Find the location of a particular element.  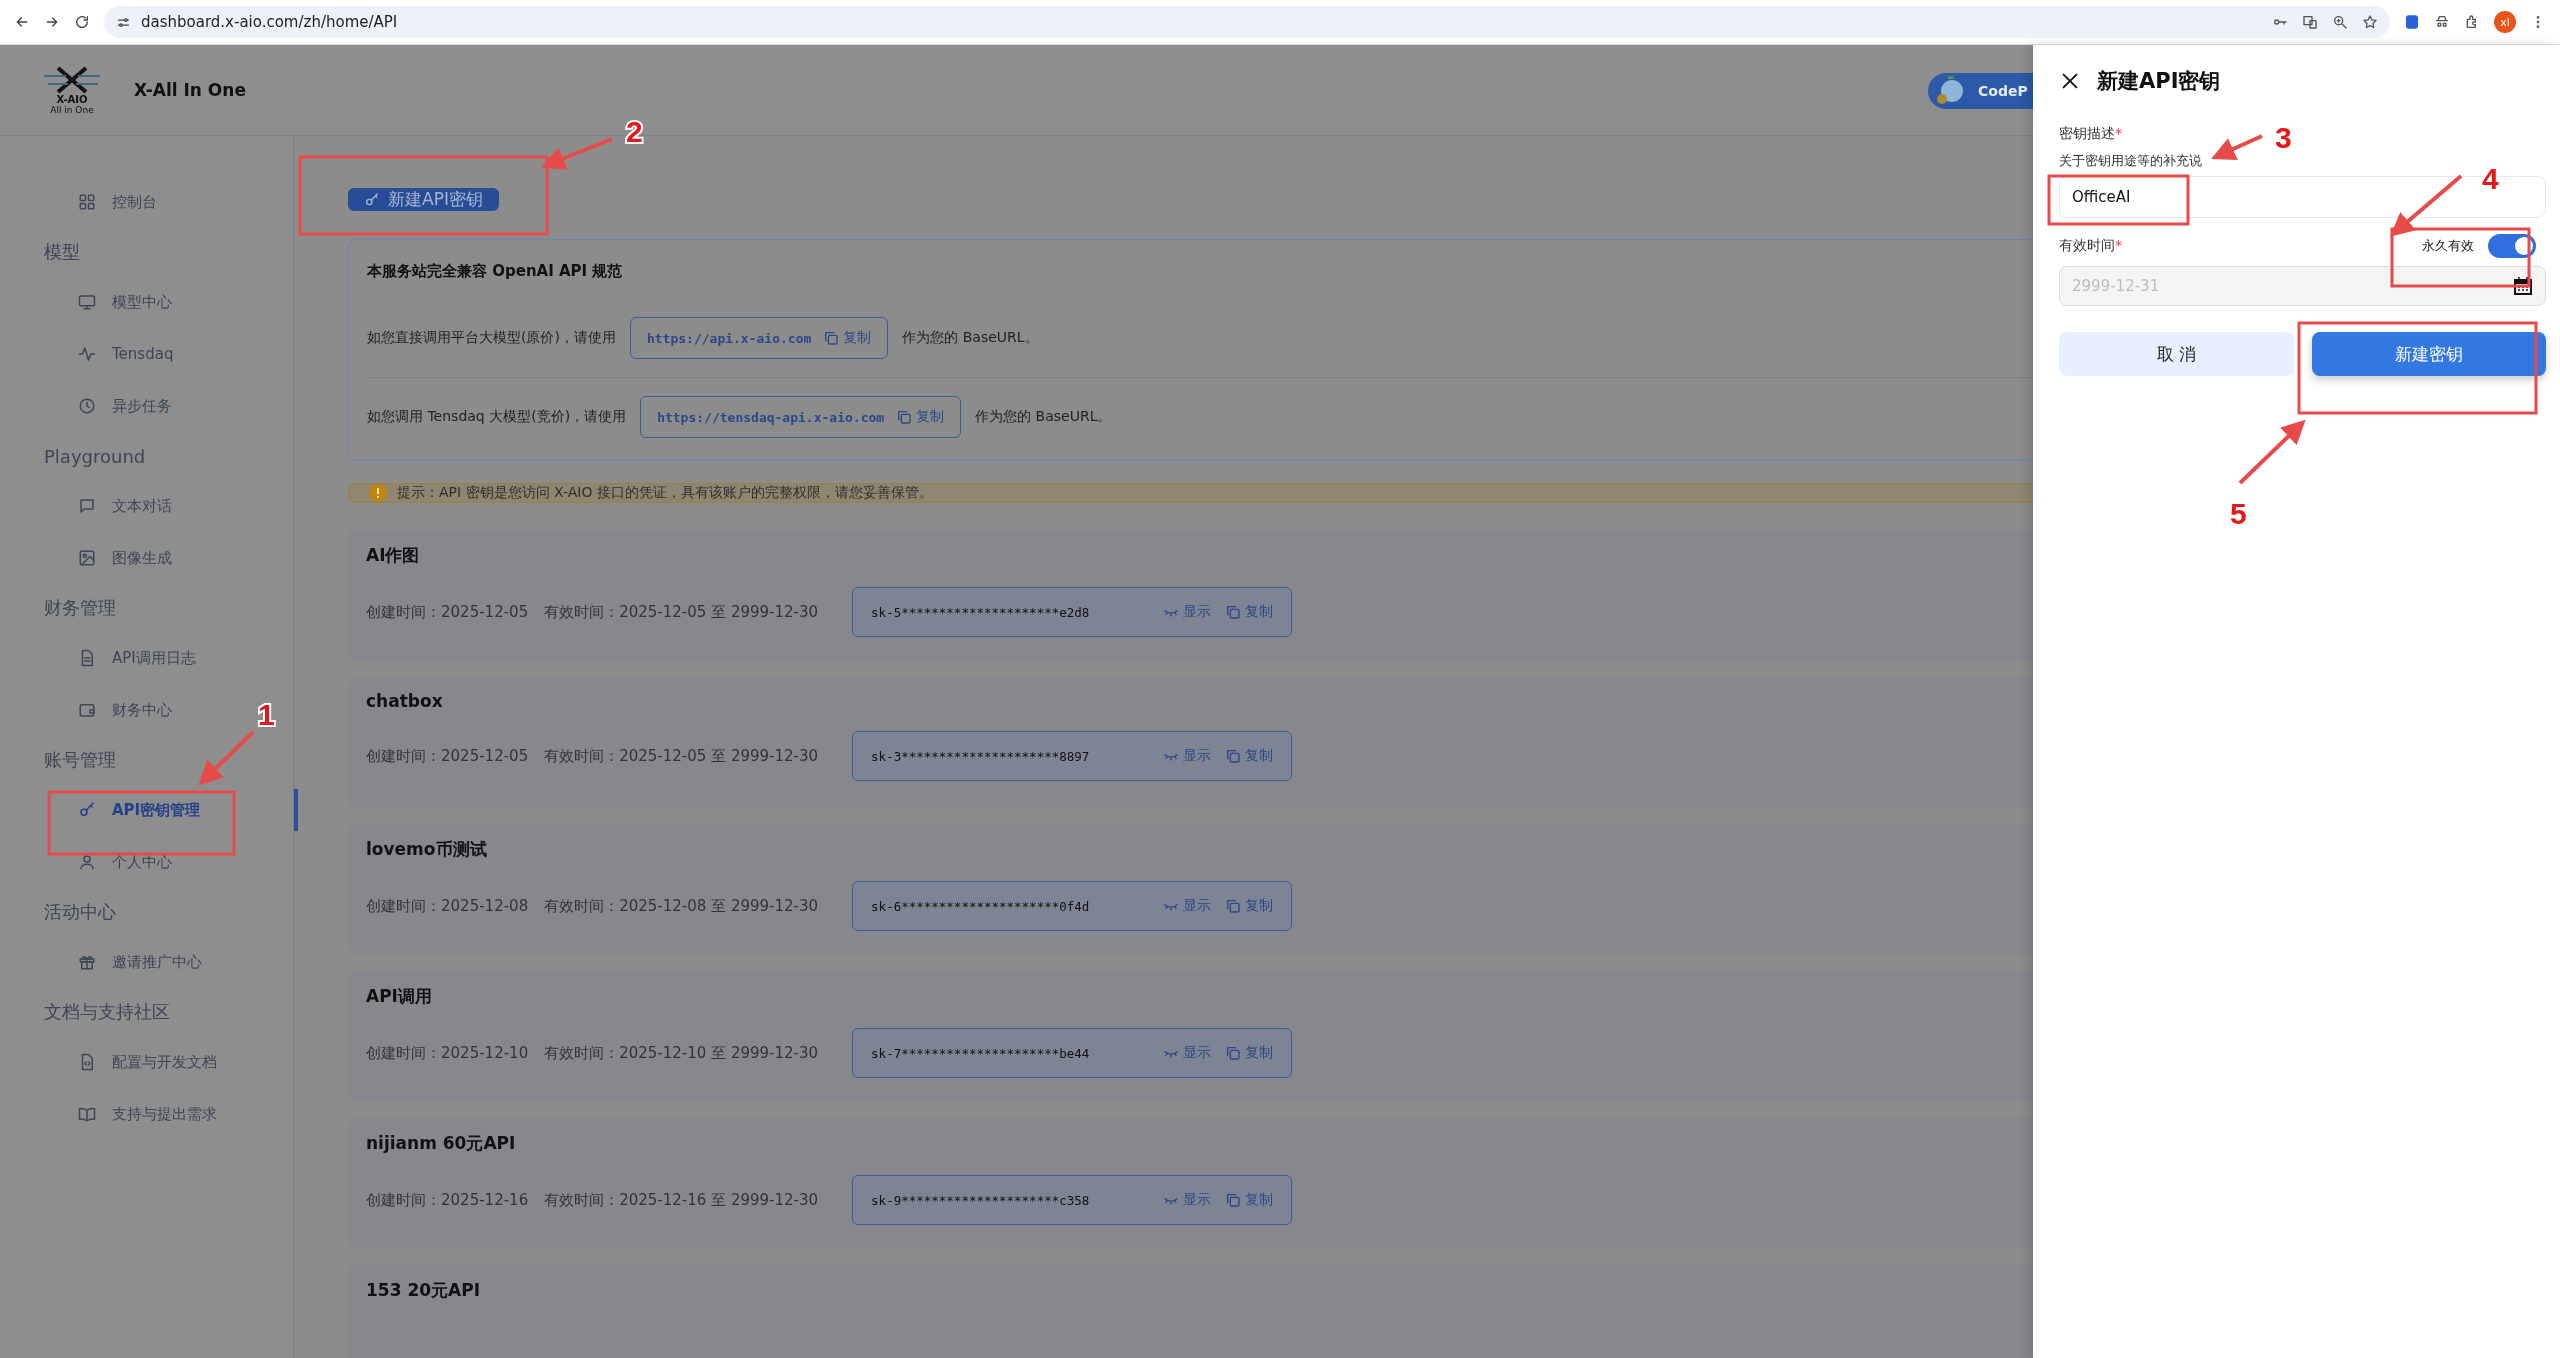

sidebar-item: 图像生成 is located at coordinates (125, 558).